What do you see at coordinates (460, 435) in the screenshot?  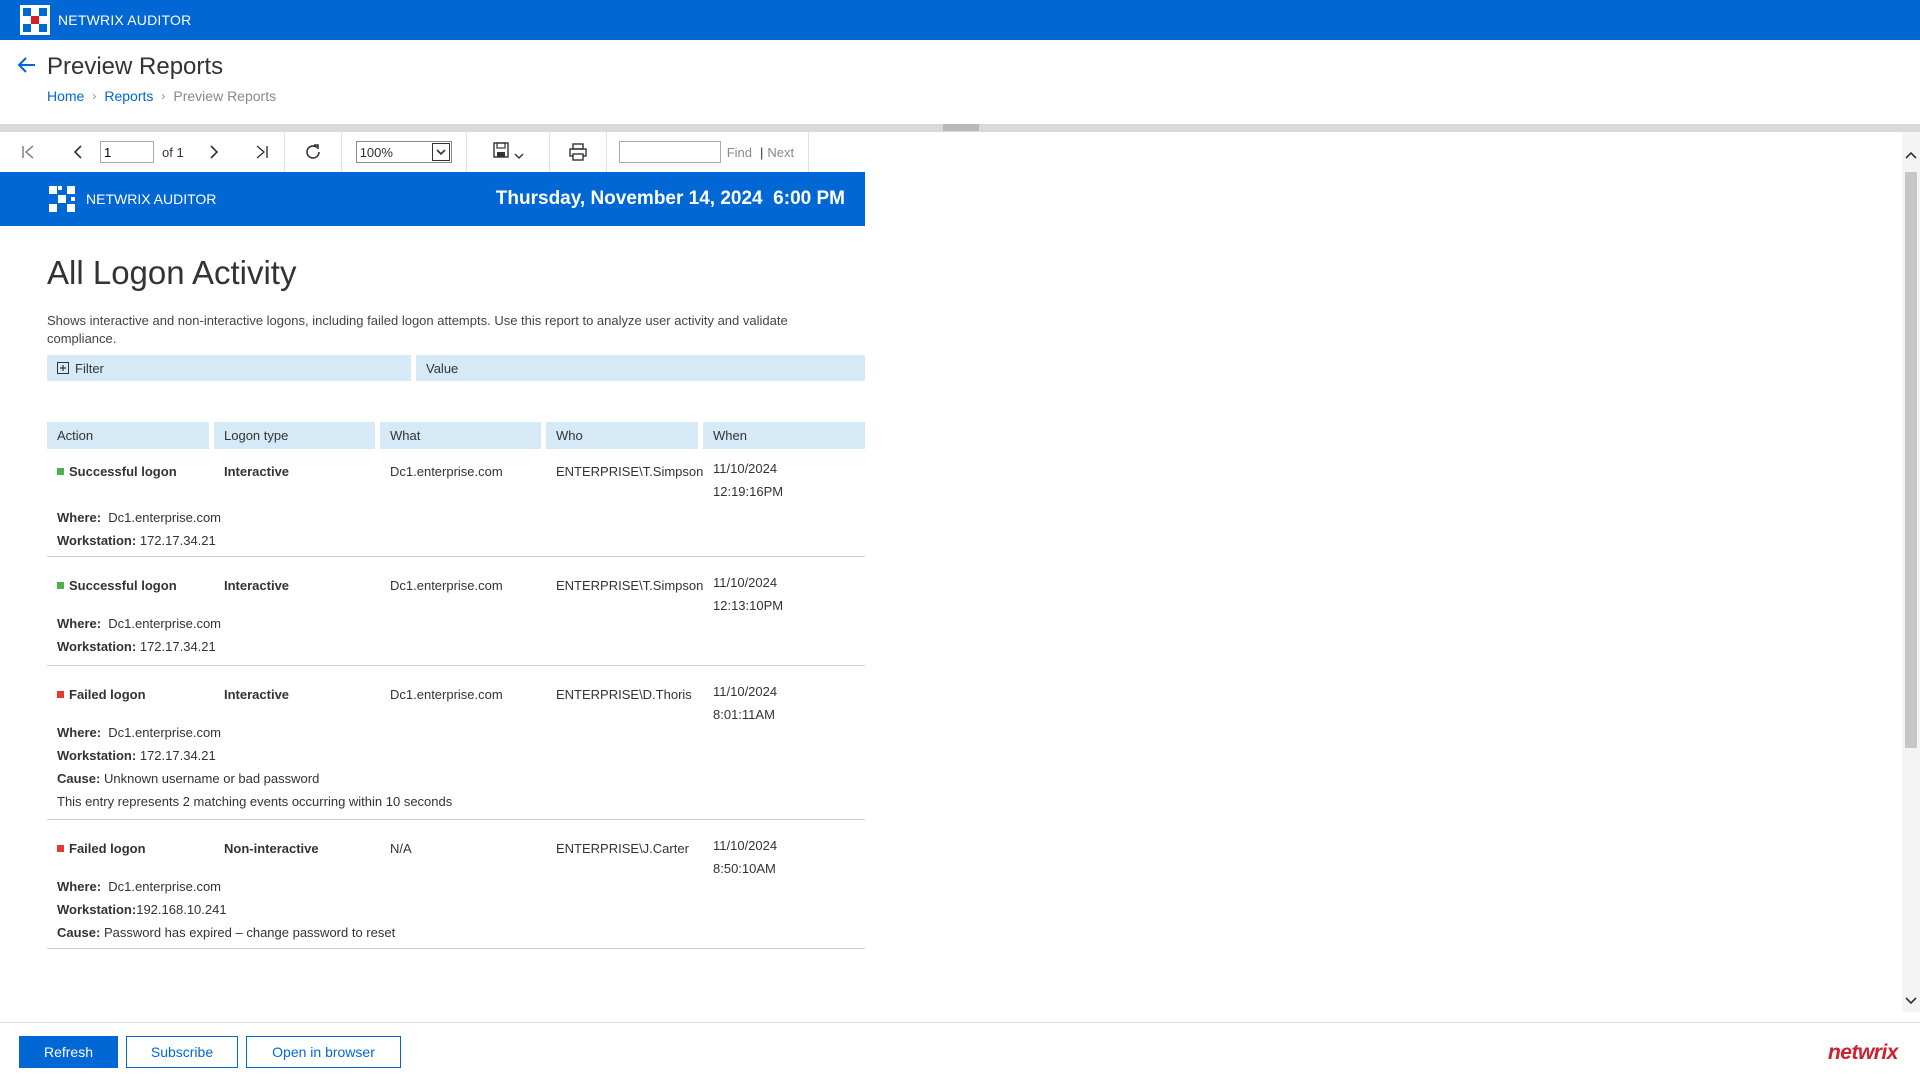 I see `column-header-what: What` at bounding box center [460, 435].